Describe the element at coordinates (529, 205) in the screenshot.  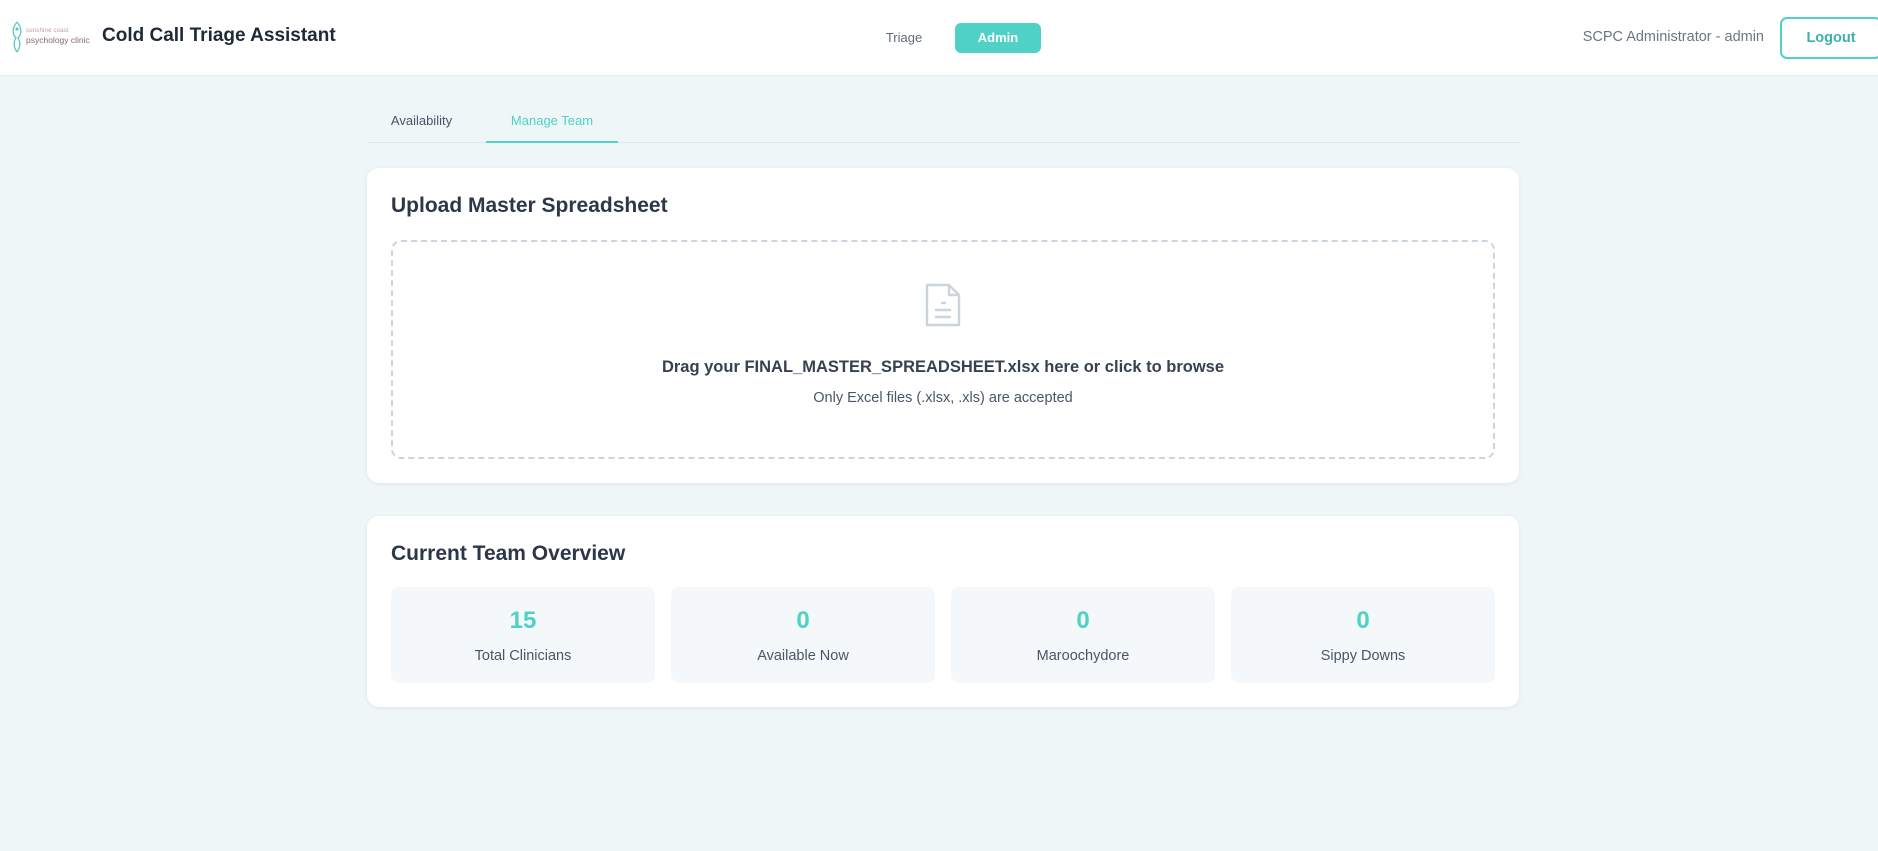
I see `upload-card-title: Upload Master Spreadsheet` at that location.